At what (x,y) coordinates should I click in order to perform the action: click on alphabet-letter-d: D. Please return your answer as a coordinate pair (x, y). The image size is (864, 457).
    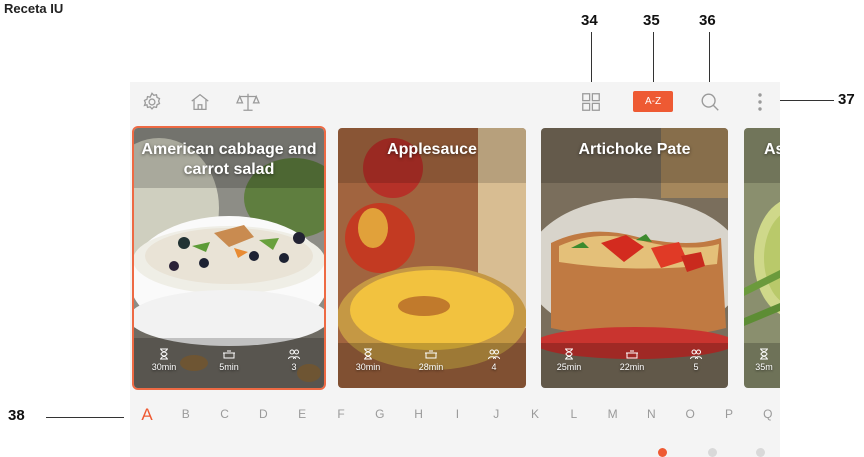
    Looking at the image, I should click on (263, 414).